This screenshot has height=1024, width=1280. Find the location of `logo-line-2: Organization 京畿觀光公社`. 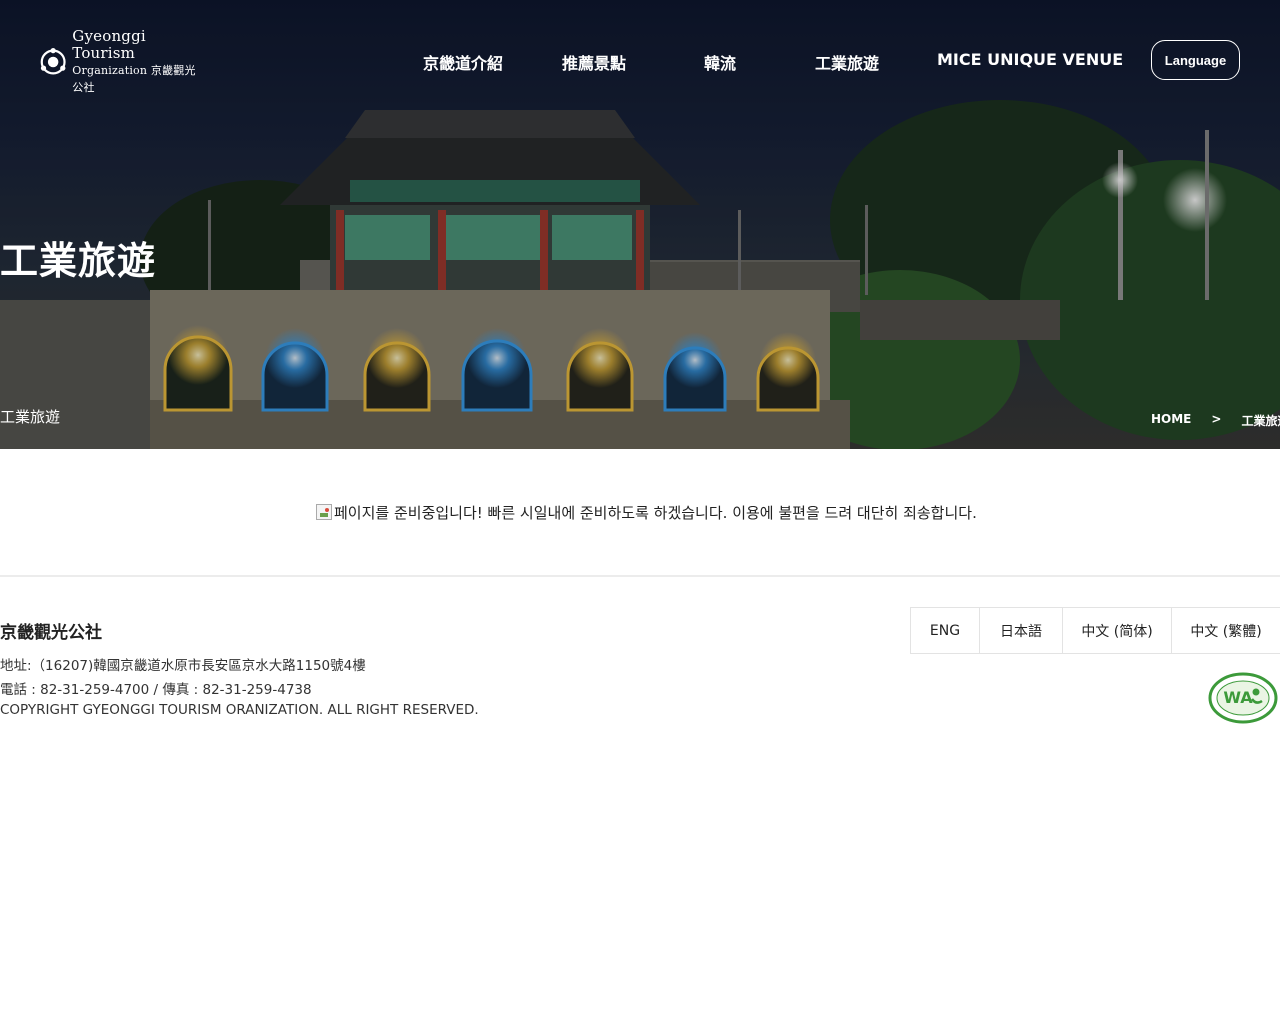

logo-line-2: Organization 京畿觀光公社 is located at coordinates (134, 79).